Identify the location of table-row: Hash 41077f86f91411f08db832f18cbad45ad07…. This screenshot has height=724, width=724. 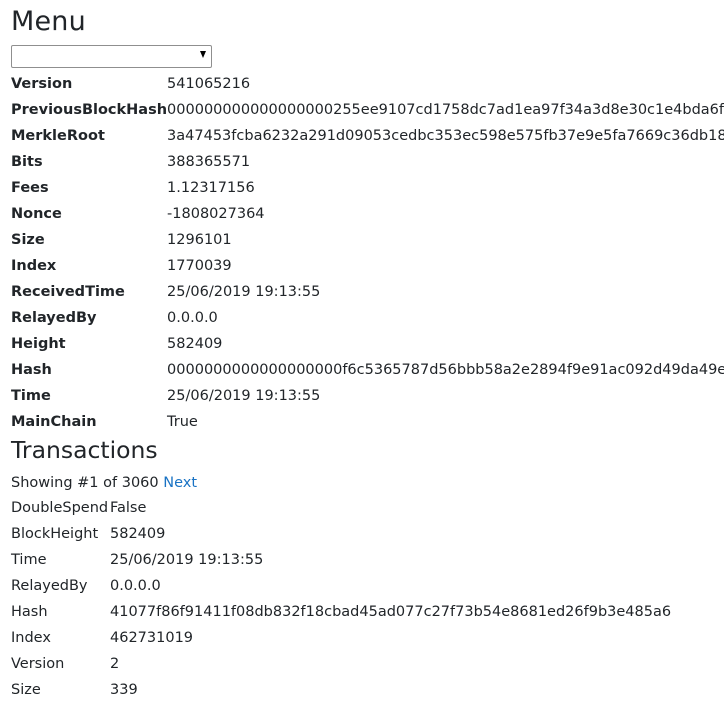
(341, 612).